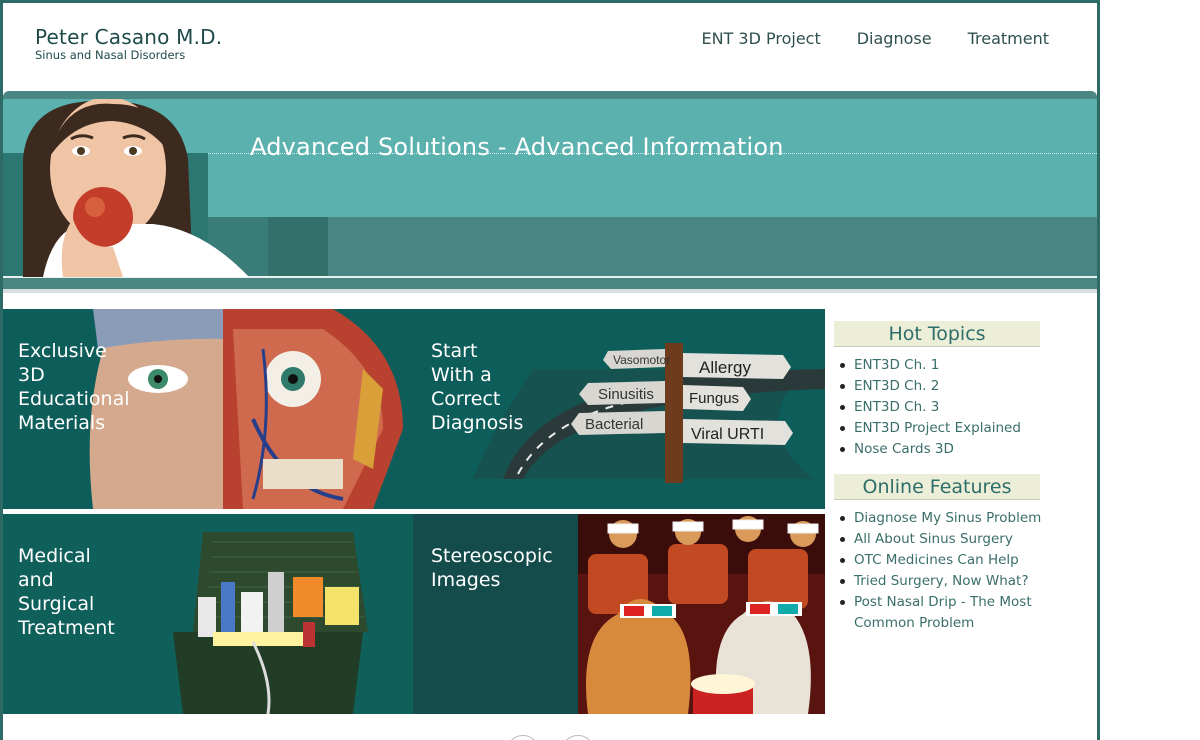  I want to click on carousel-next-button, so click(578, 737).